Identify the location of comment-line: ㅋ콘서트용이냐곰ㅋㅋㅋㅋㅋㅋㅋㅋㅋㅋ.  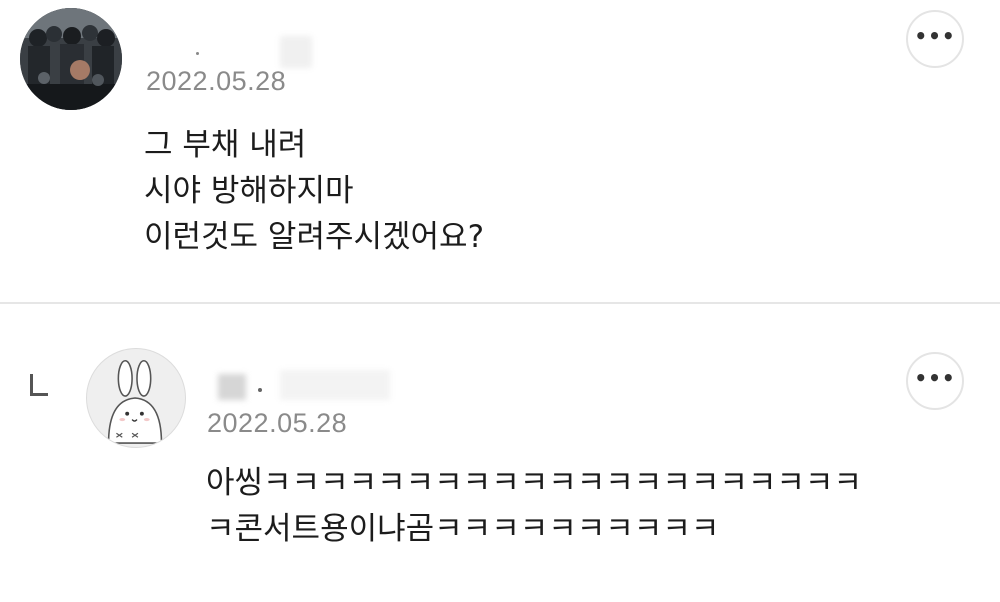
(463, 529).